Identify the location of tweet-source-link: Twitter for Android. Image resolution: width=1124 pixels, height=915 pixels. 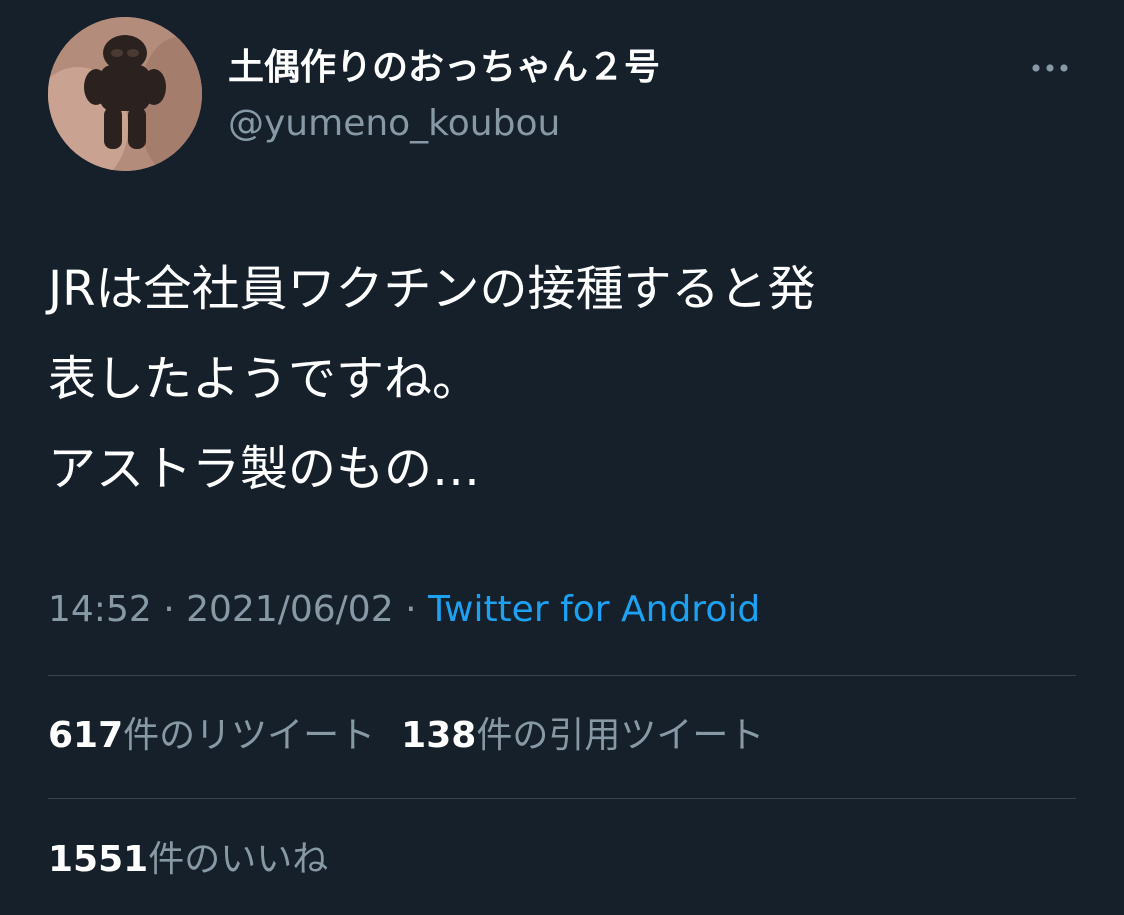
(594, 609).